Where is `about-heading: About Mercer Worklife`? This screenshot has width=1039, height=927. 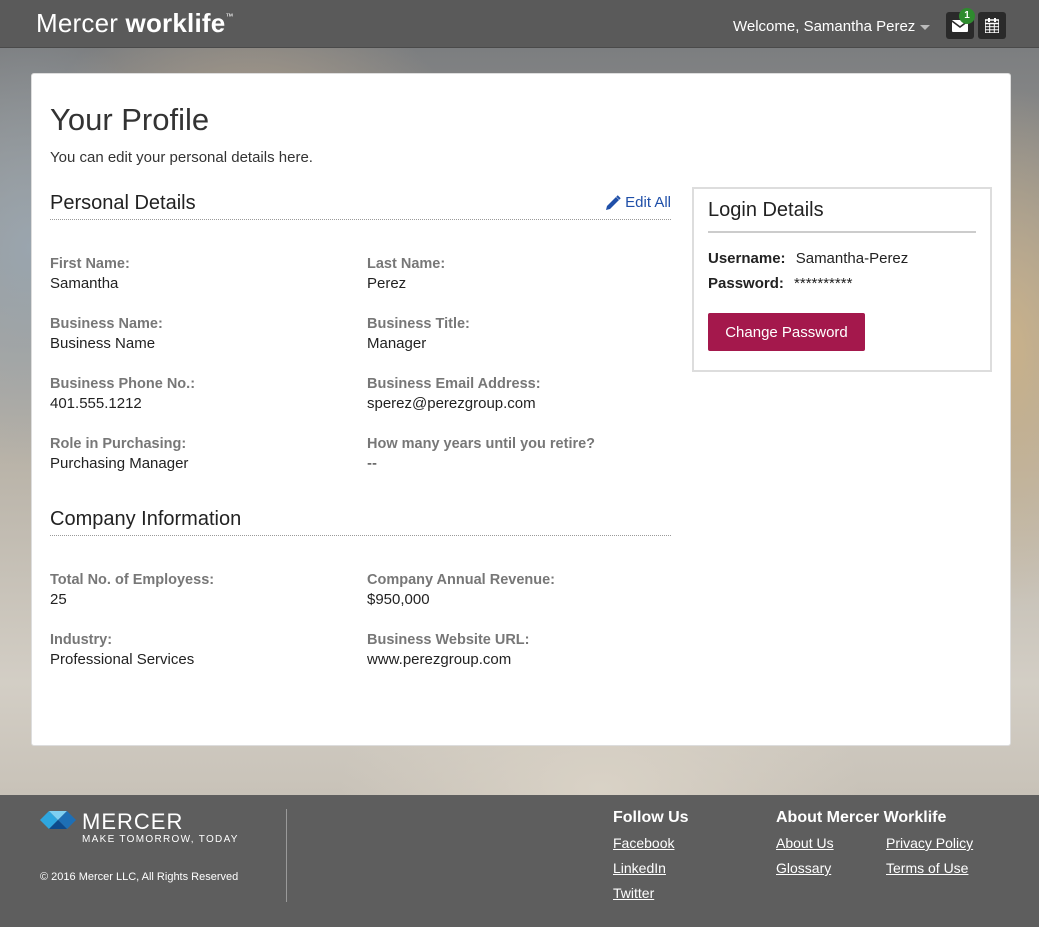
about-heading: About Mercer Worklife is located at coordinates (861, 817).